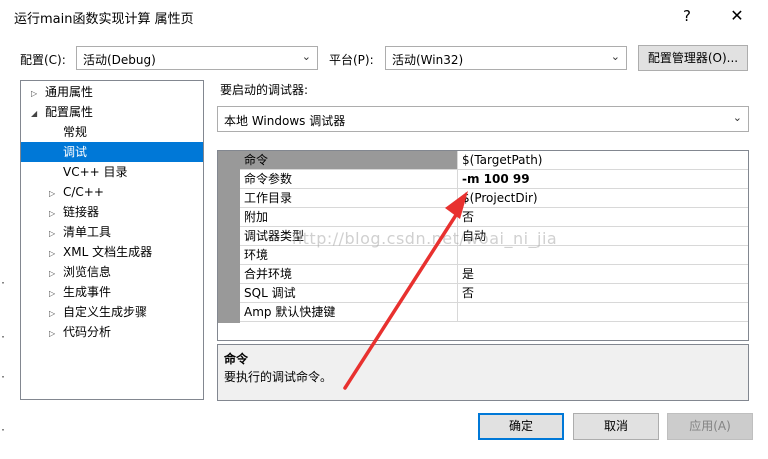 This screenshot has height=459, width=768. Describe the element at coordinates (349, 179) in the screenshot. I see `property-name: 命令参数` at that location.